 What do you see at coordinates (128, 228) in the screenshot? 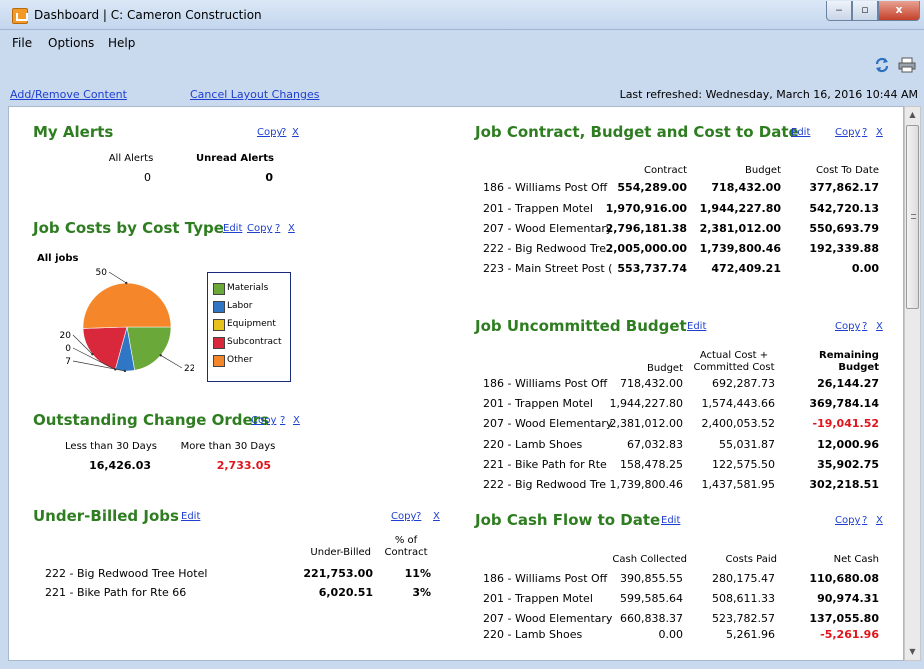
I see `job-costs-by-type-title: Job Costs by Cost Type` at bounding box center [128, 228].